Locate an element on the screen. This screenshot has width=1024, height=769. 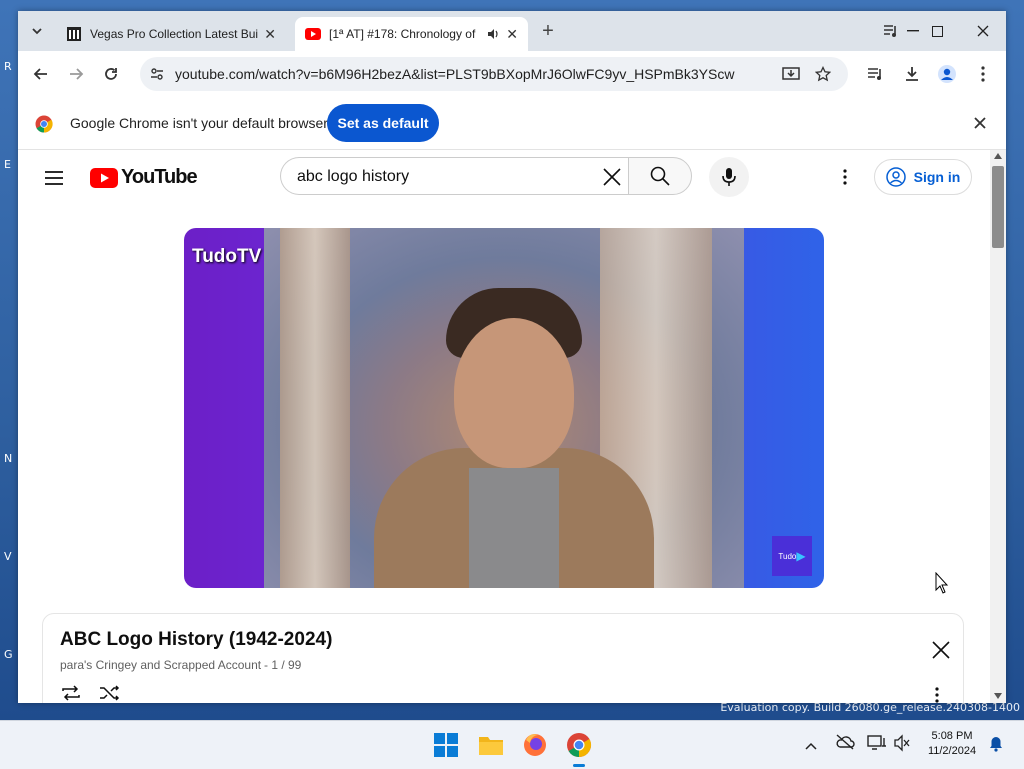
search-button is located at coordinates (660, 176).